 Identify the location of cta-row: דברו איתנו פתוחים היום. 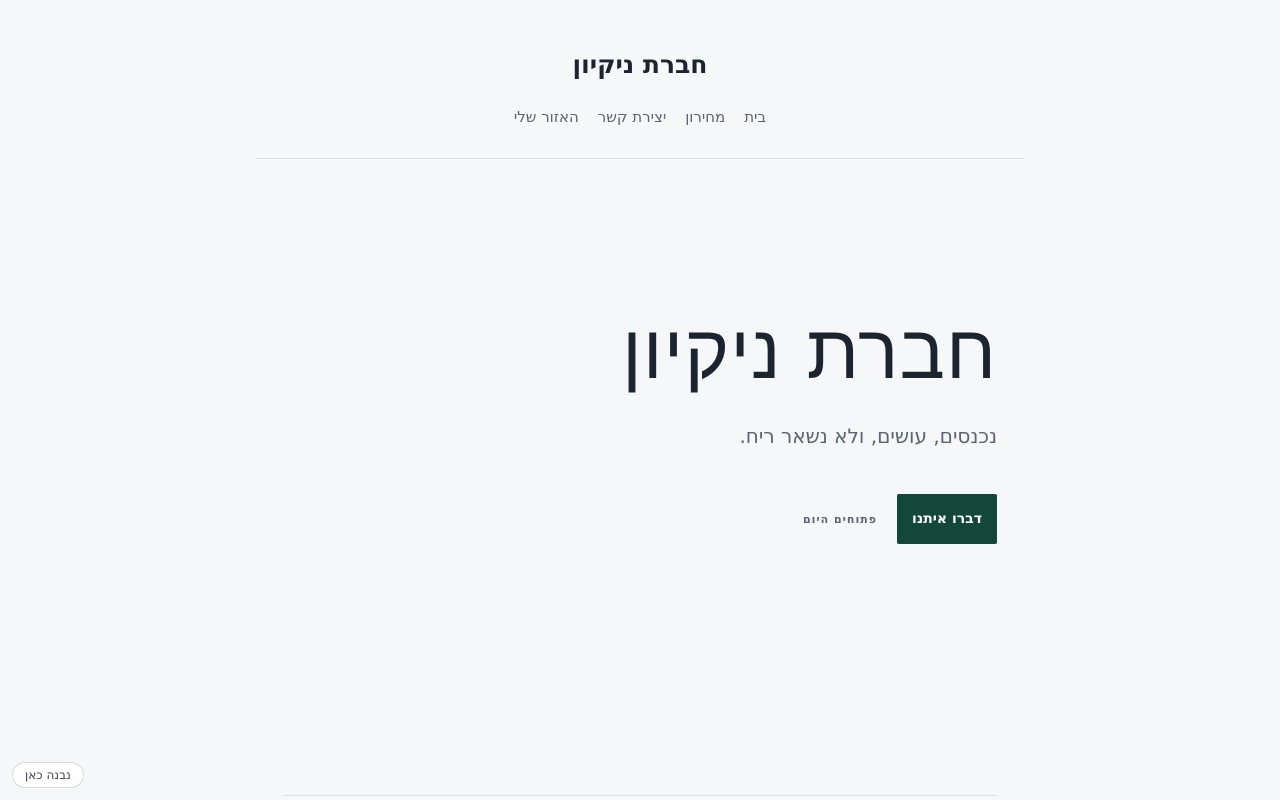
(900, 519).